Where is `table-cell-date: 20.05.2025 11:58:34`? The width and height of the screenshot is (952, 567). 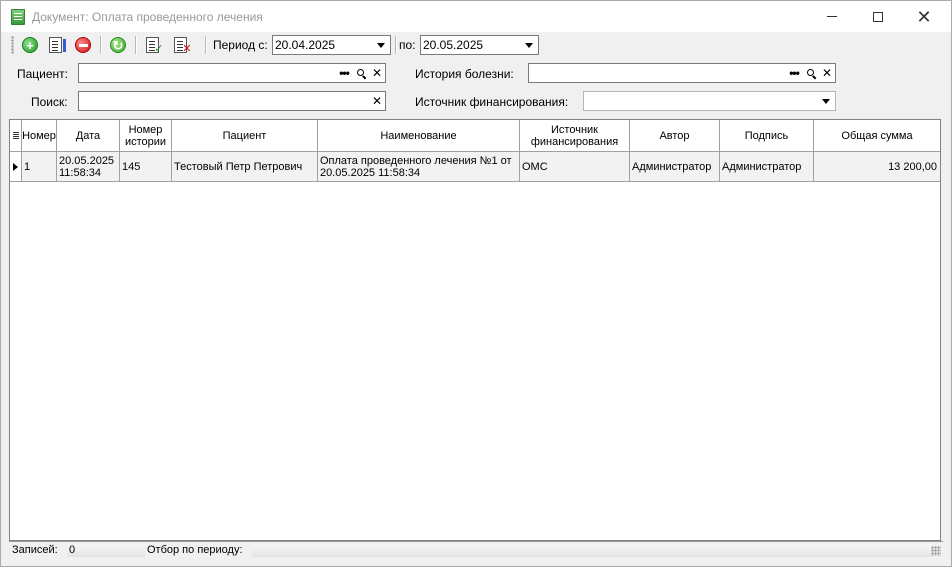
table-cell-date: 20.05.2025 11:58:34 is located at coordinates (88, 167).